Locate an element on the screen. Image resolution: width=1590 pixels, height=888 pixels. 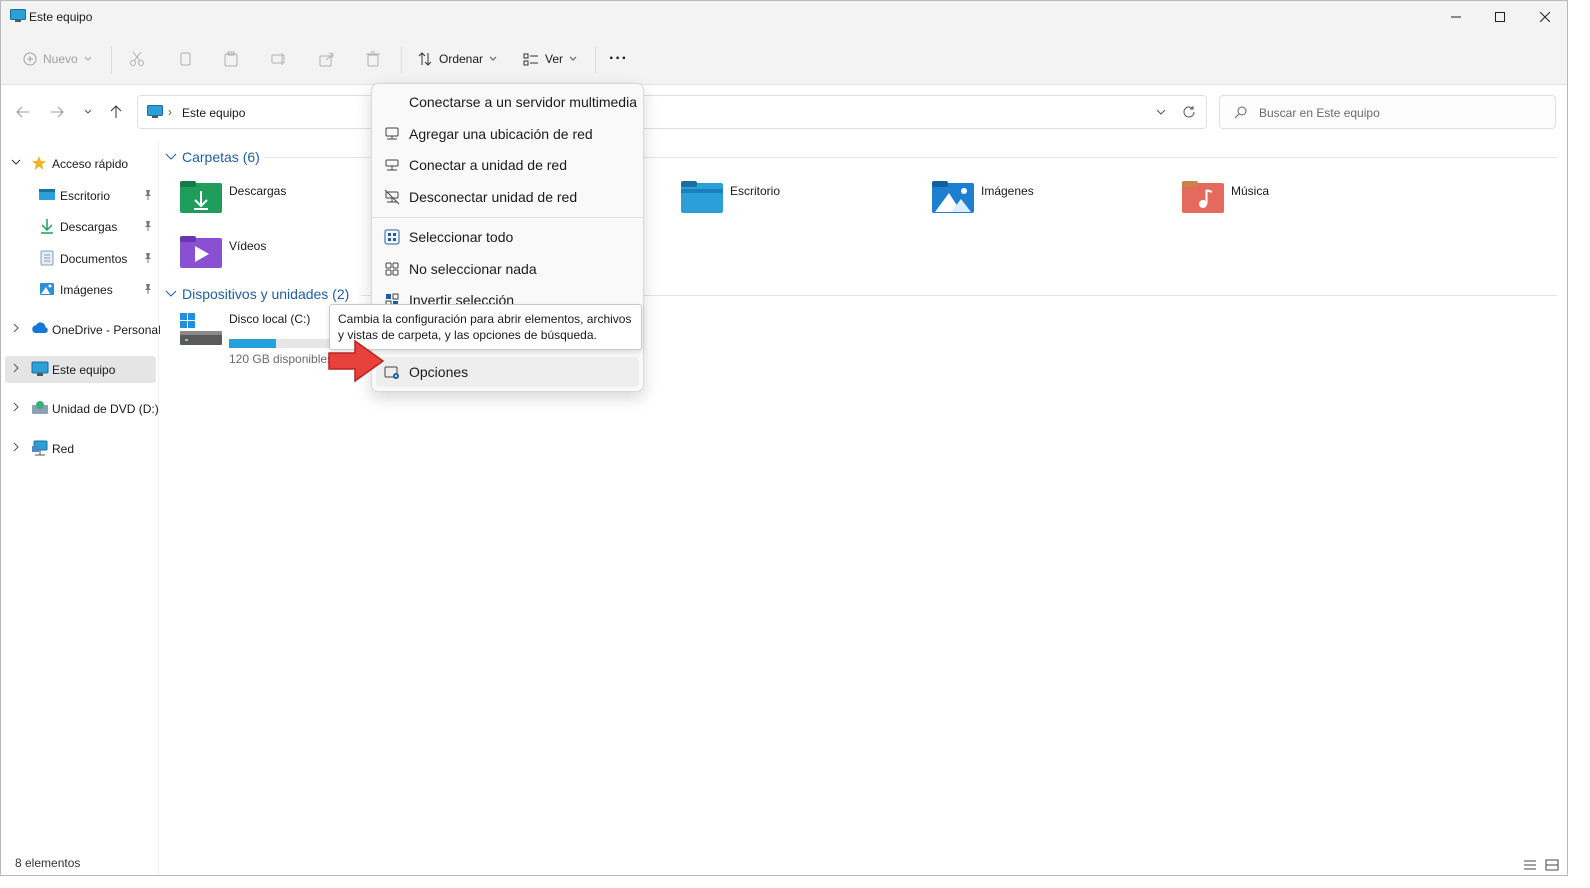
sidebar-item-este-equipo: Este equipo is located at coordinates (80, 369).